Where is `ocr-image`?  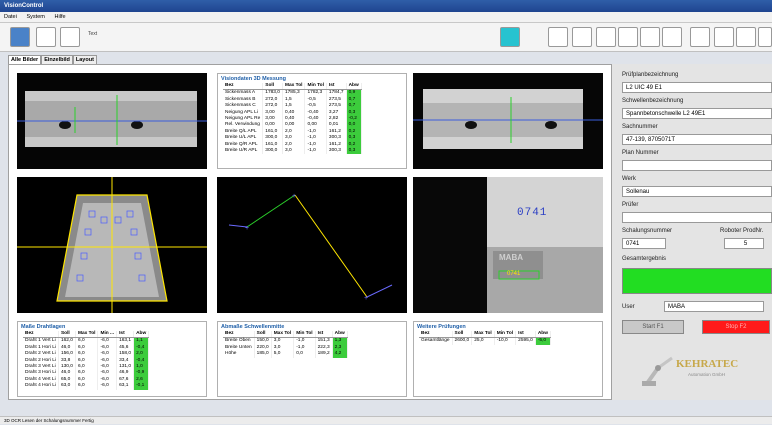
ocr-image is located at coordinates (508, 245).